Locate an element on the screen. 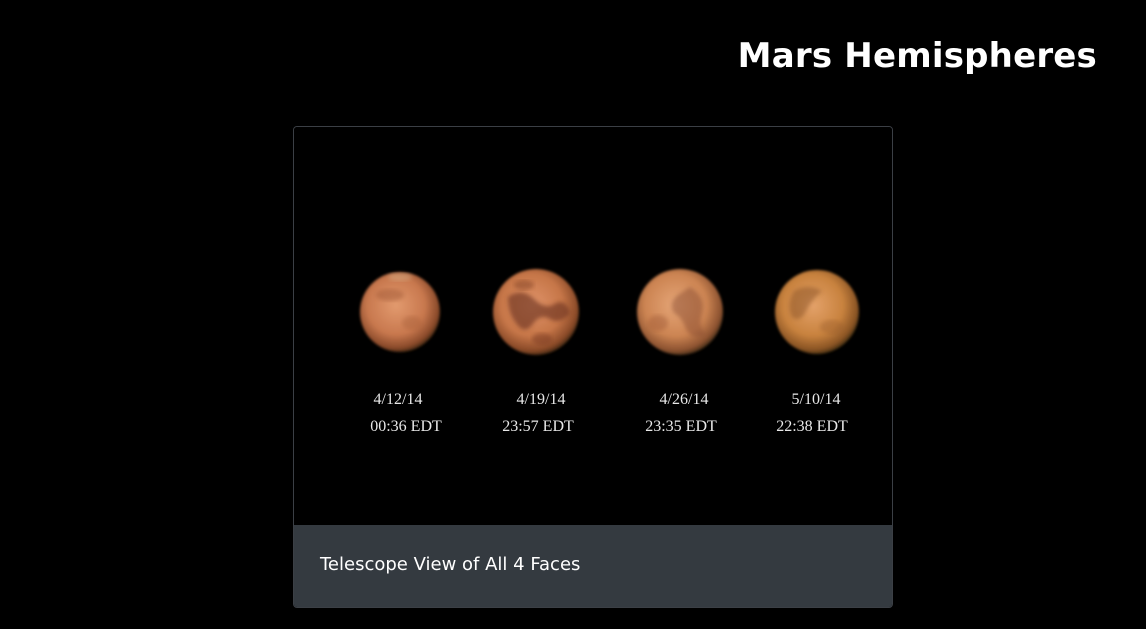  observation-date-1: 4/12/14 is located at coordinates (398, 399).